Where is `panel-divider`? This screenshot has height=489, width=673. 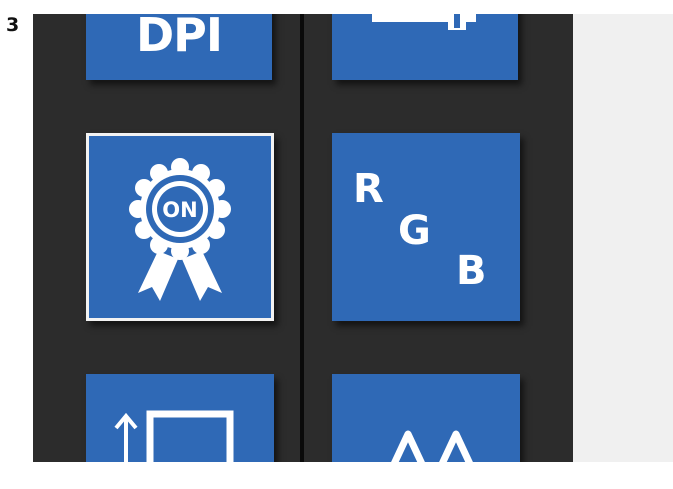 panel-divider is located at coordinates (302, 238).